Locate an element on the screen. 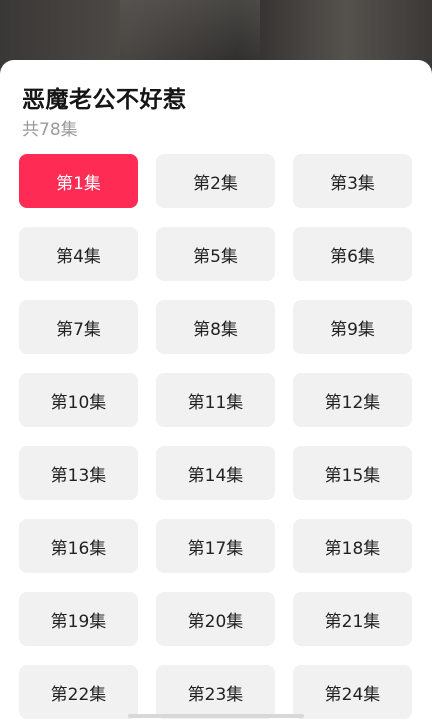 This screenshot has height=720, width=432. drama-title: 恶魔老公不好惹 is located at coordinates (104, 100).